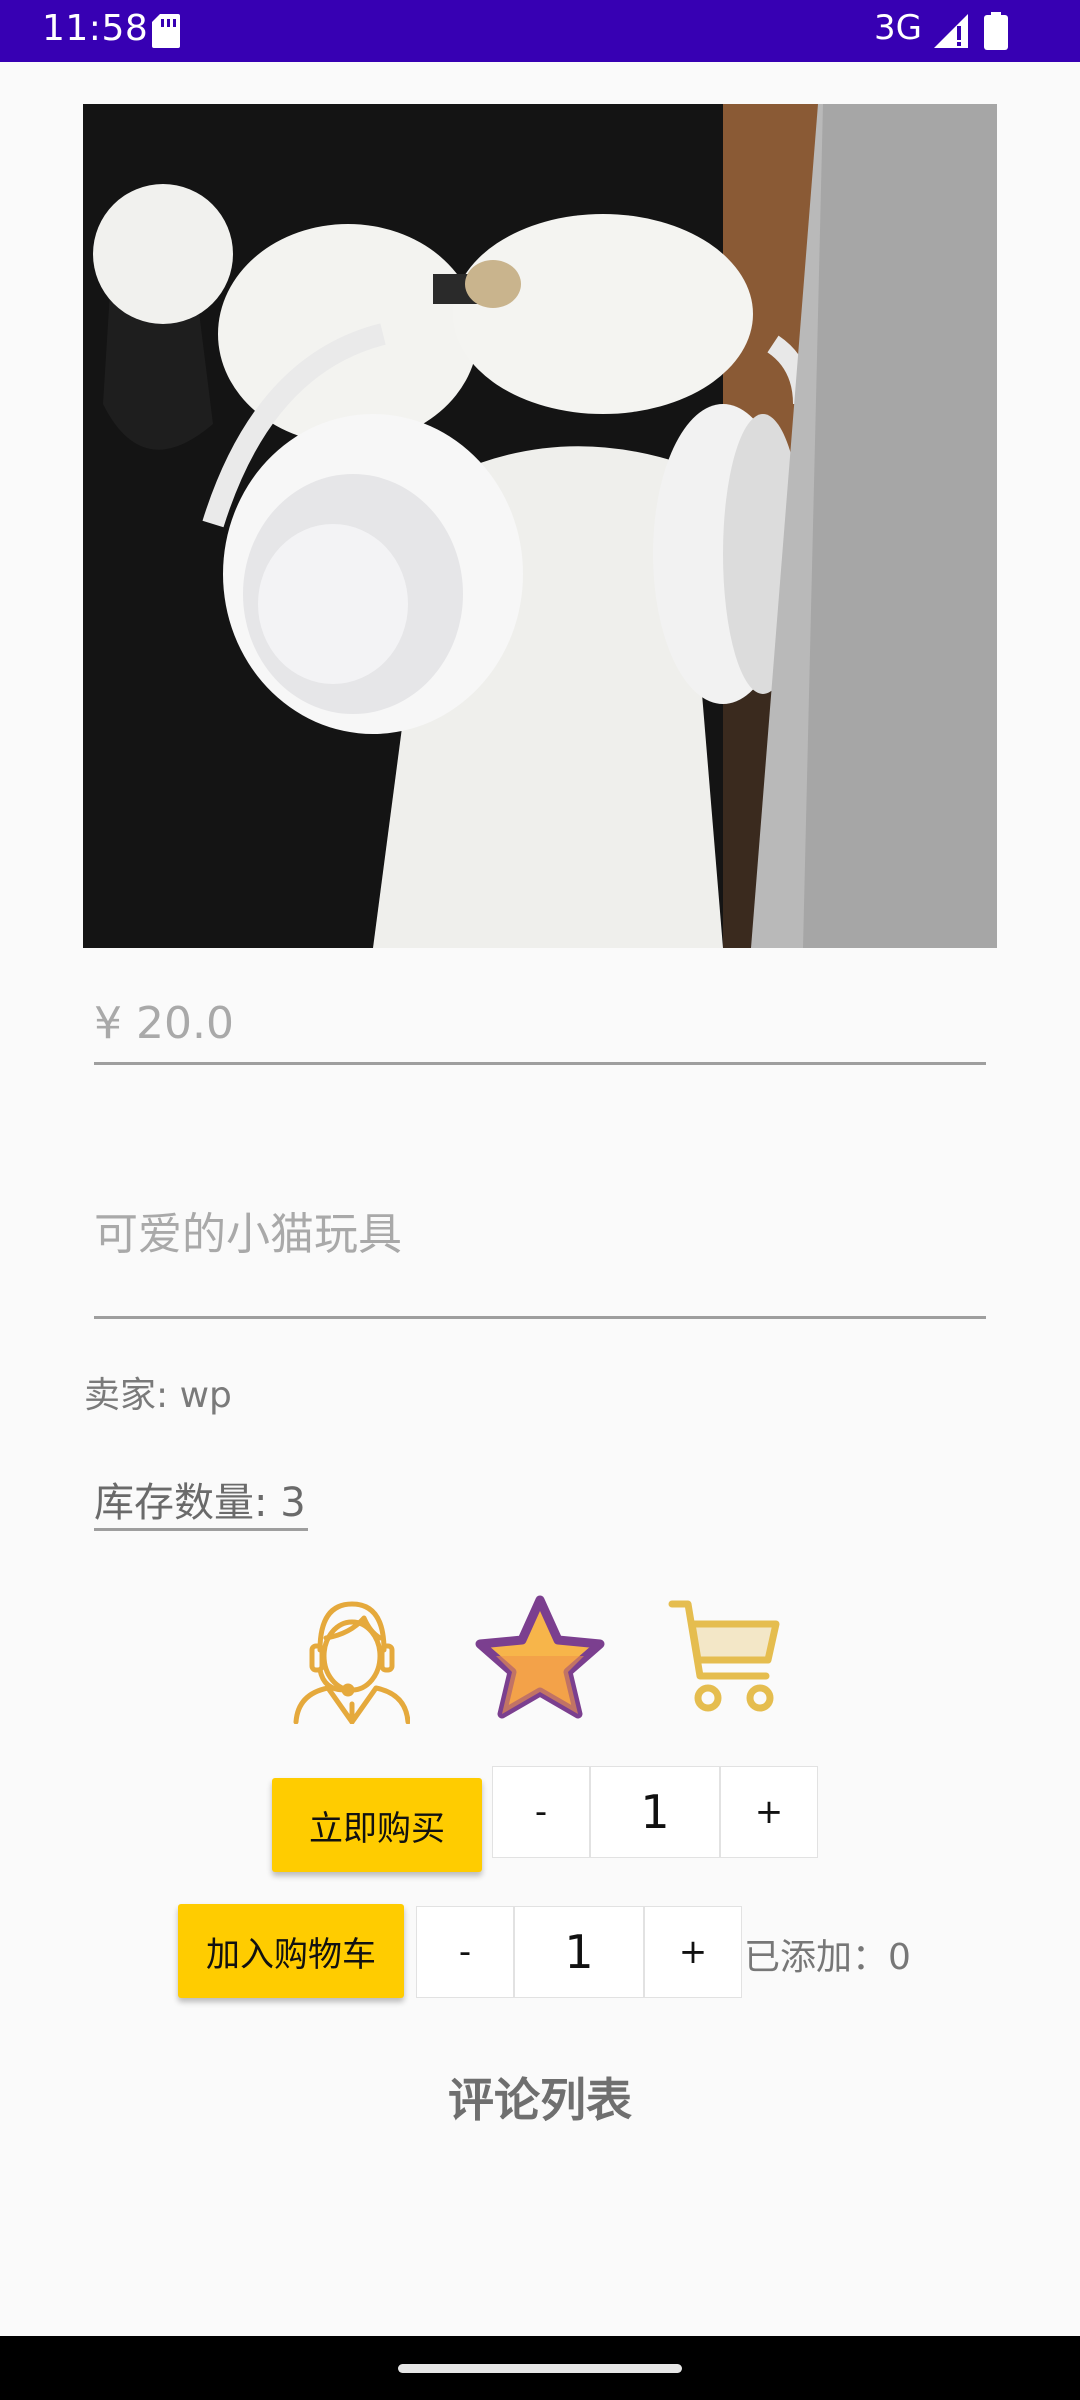  I want to click on customer-service-icon, so click(350, 1659).